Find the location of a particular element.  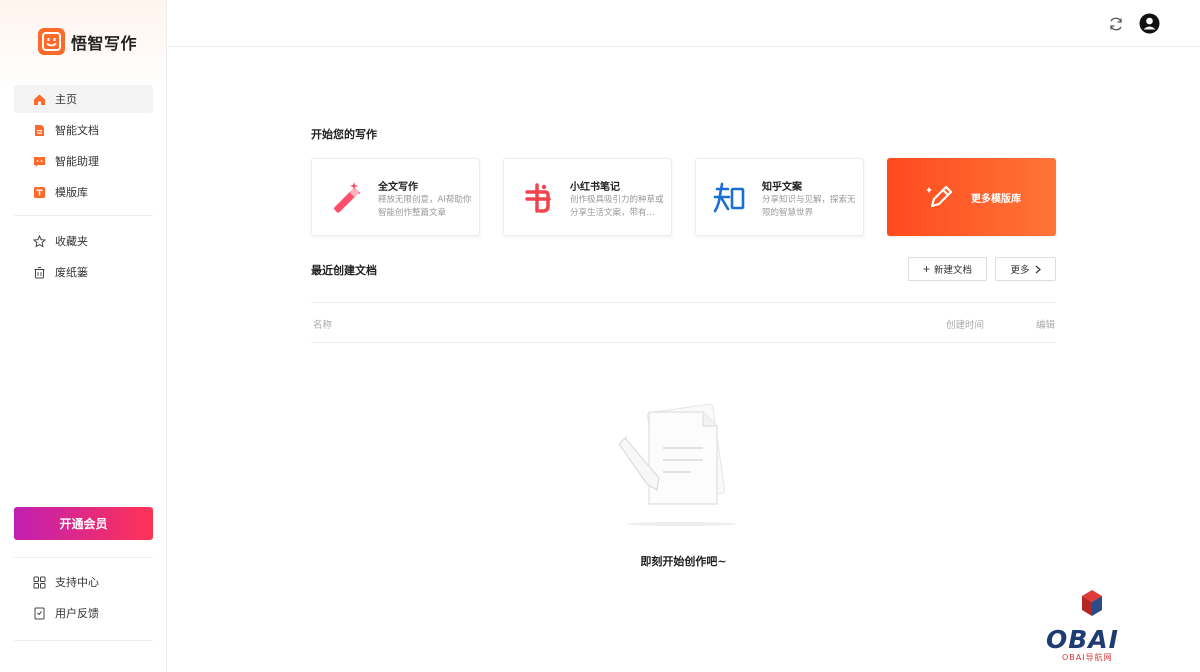

trash-icon is located at coordinates (39, 272).